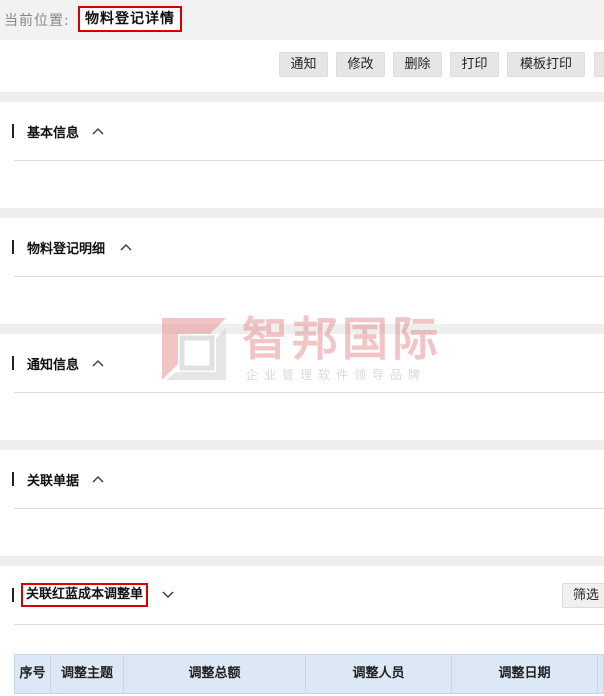 The height and width of the screenshot is (696, 604). What do you see at coordinates (302, 20) in the screenshot?
I see `breadcrumb: 当前位置: 物料登记详情` at bounding box center [302, 20].